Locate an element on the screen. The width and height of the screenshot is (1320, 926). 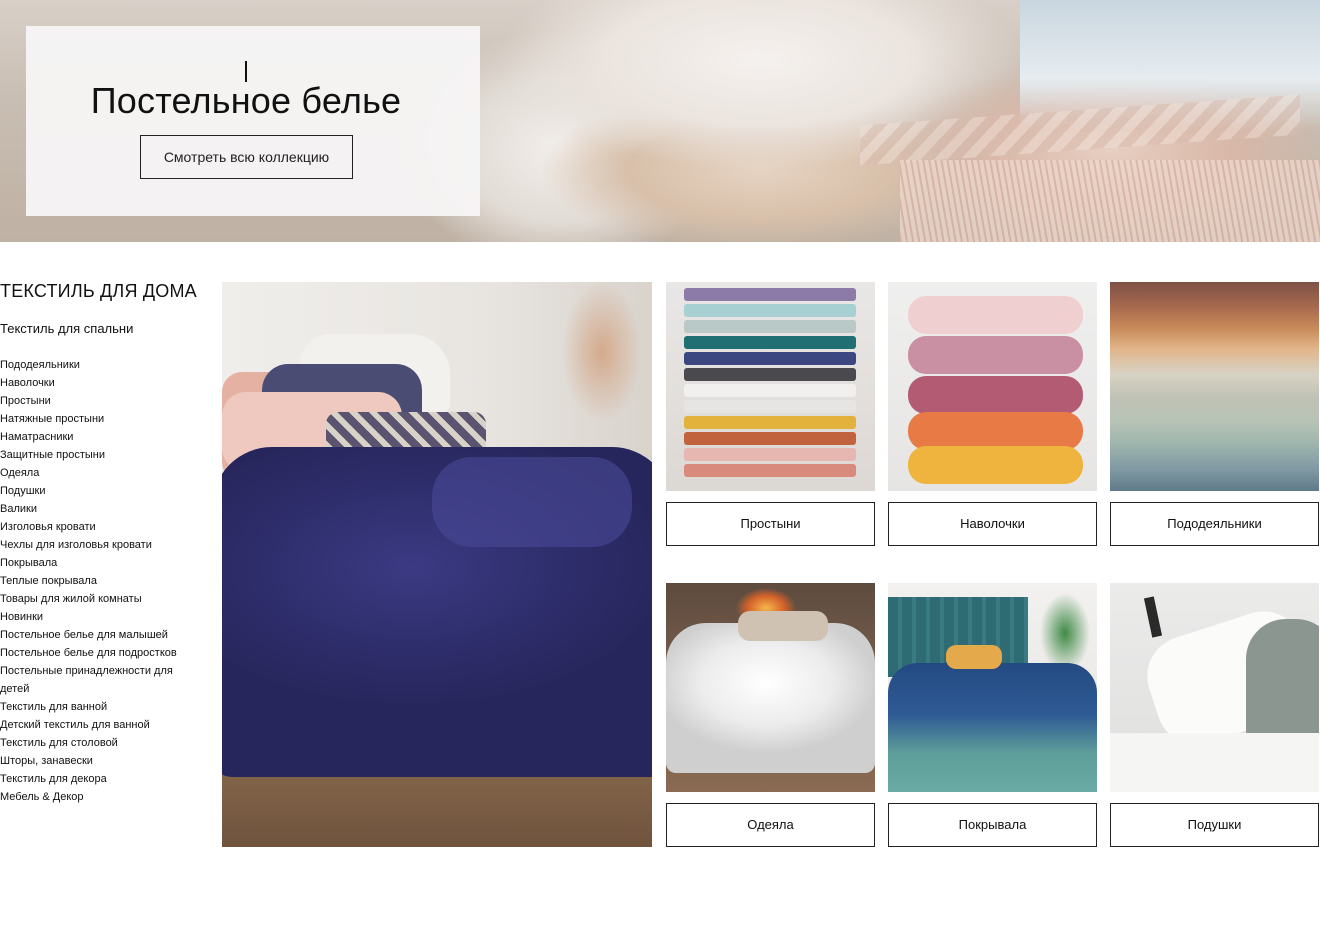
sidebar-item: Пододеяльники is located at coordinates (95, 365).